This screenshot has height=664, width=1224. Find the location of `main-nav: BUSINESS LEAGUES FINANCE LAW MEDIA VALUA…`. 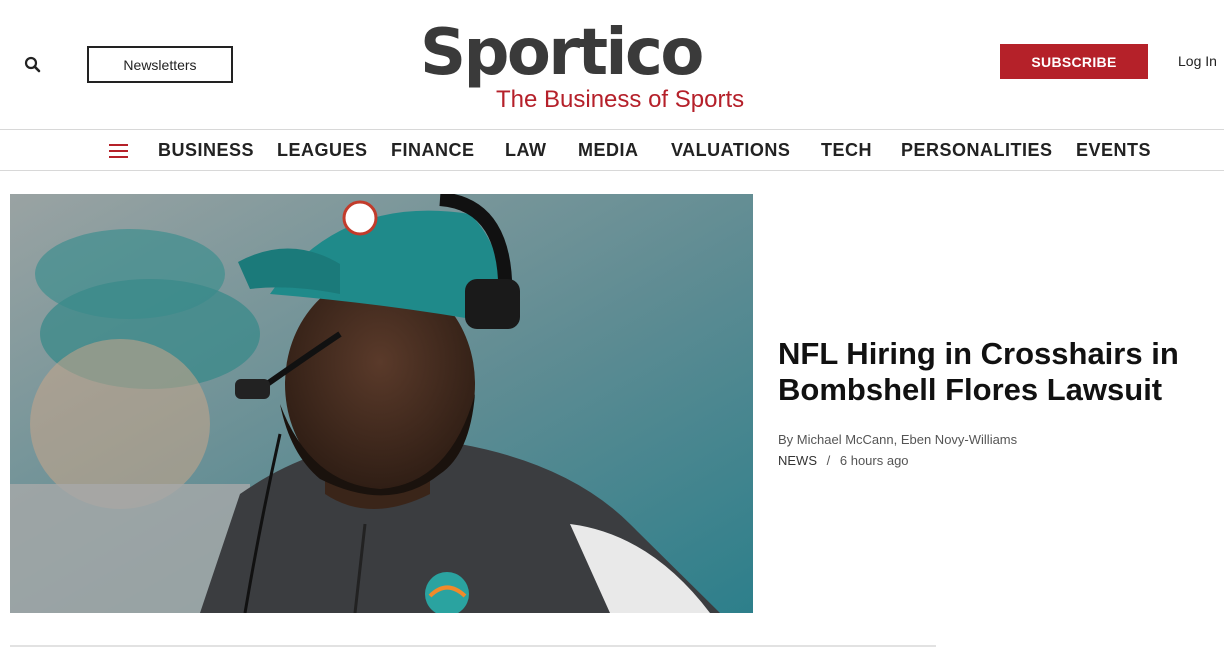

main-nav: BUSINESS LEAGUES FINANCE LAW MEDIA VALUA… is located at coordinates (612, 150).